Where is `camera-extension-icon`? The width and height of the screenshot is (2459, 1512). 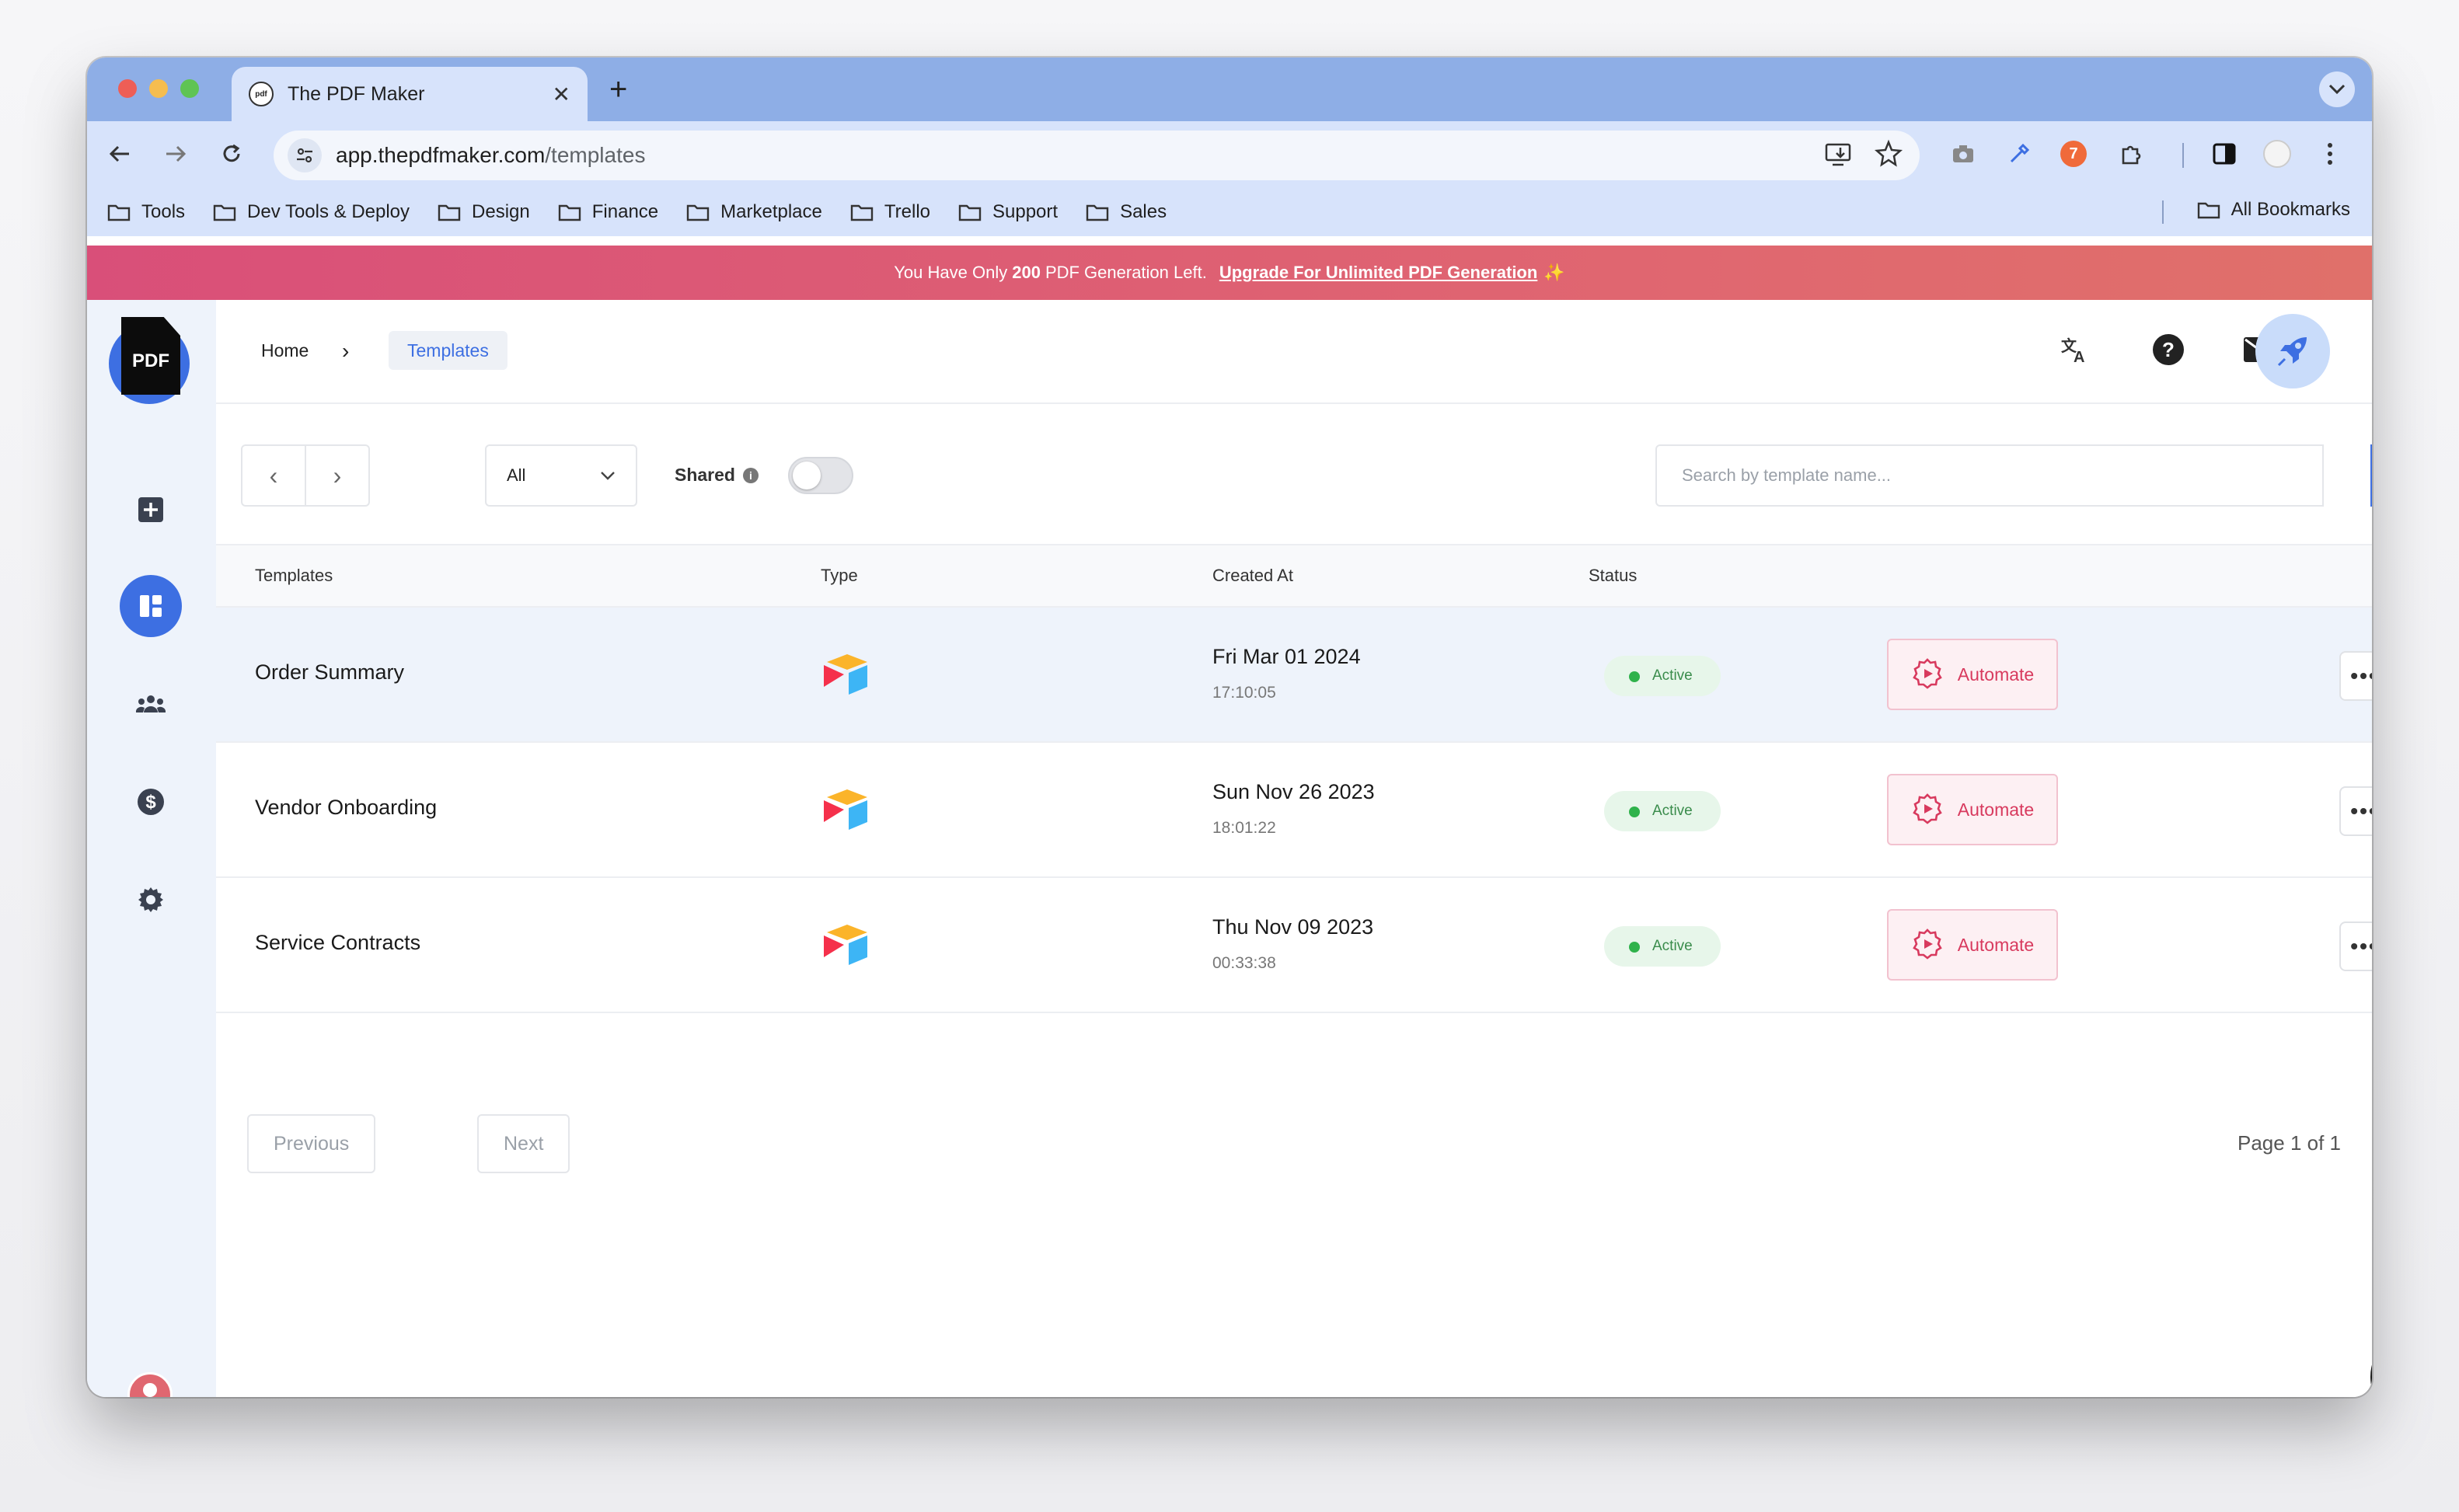
camera-extension-icon is located at coordinates (1963, 154).